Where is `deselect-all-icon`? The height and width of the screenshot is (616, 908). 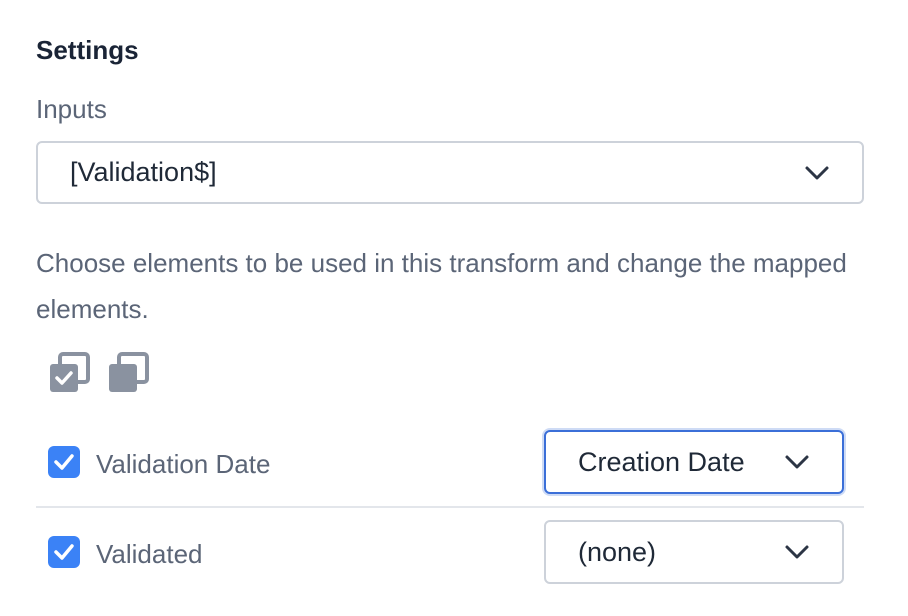 deselect-all-icon is located at coordinates (128, 373).